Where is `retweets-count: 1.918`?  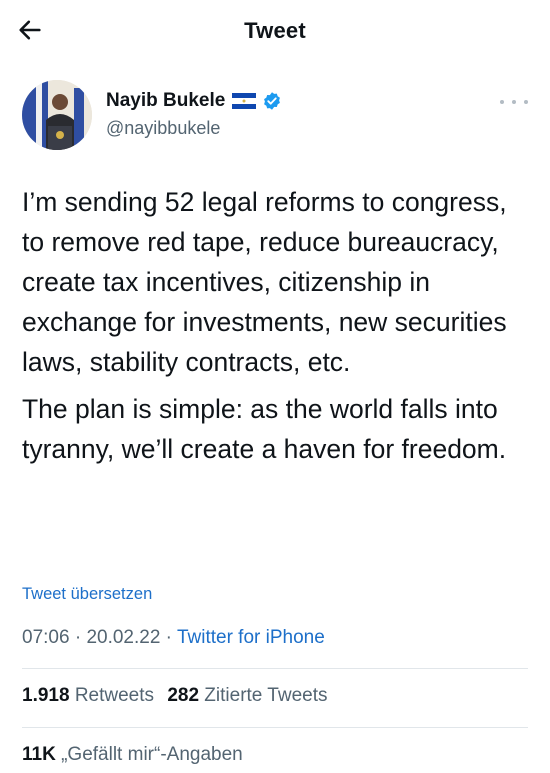
retweets-count: 1.918 is located at coordinates (46, 695).